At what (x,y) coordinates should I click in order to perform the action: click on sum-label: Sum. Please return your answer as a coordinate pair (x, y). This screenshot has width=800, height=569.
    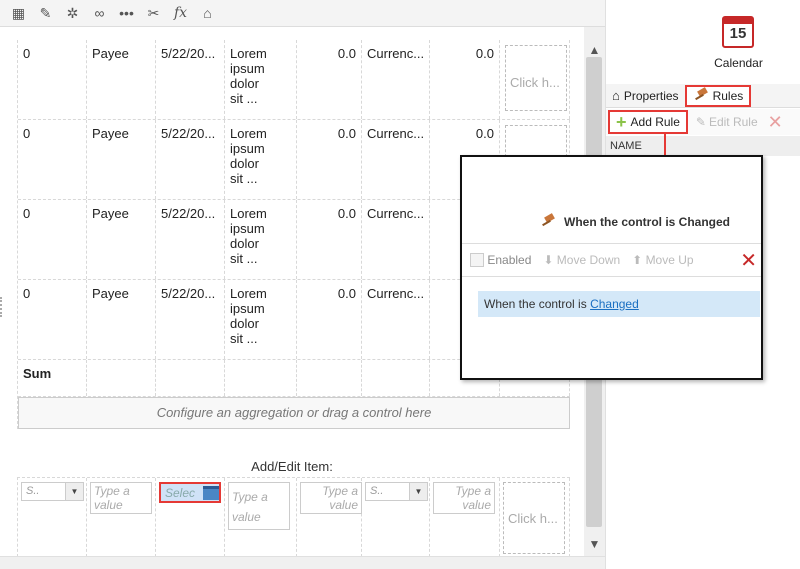
    Looking at the image, I should click on (52, 378).